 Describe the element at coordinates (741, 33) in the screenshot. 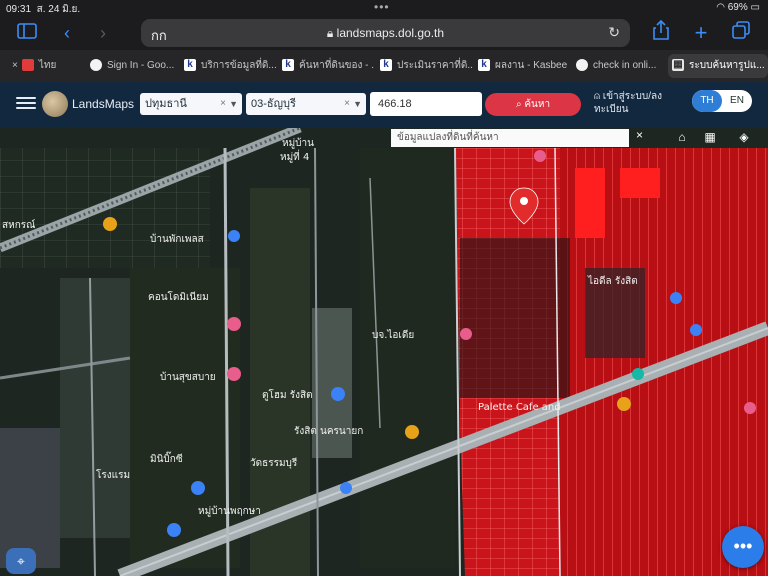

I see `tab-overview-icon` at that location.